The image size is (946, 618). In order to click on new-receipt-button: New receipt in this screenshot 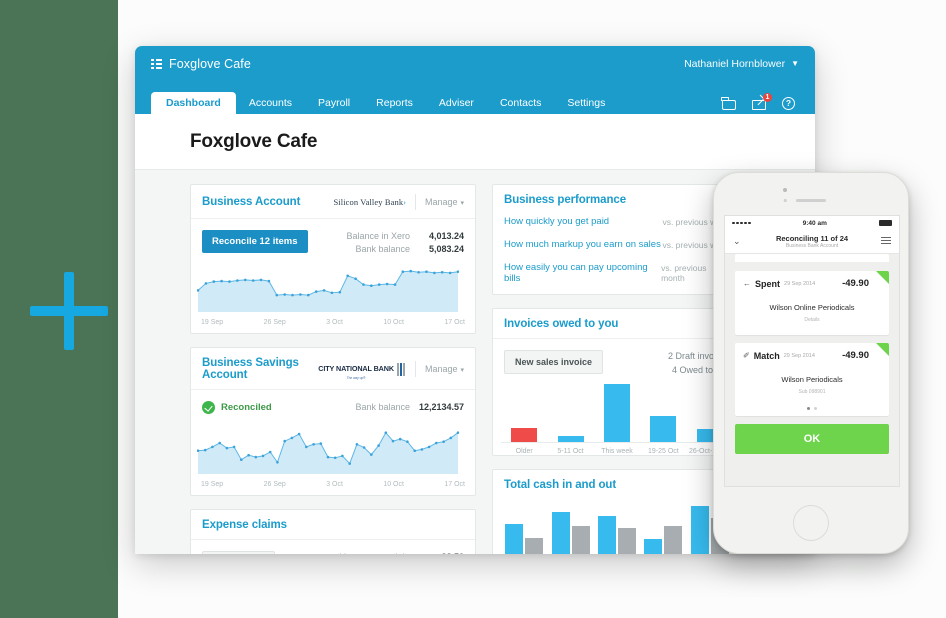, I will do `click(238, 552)`.